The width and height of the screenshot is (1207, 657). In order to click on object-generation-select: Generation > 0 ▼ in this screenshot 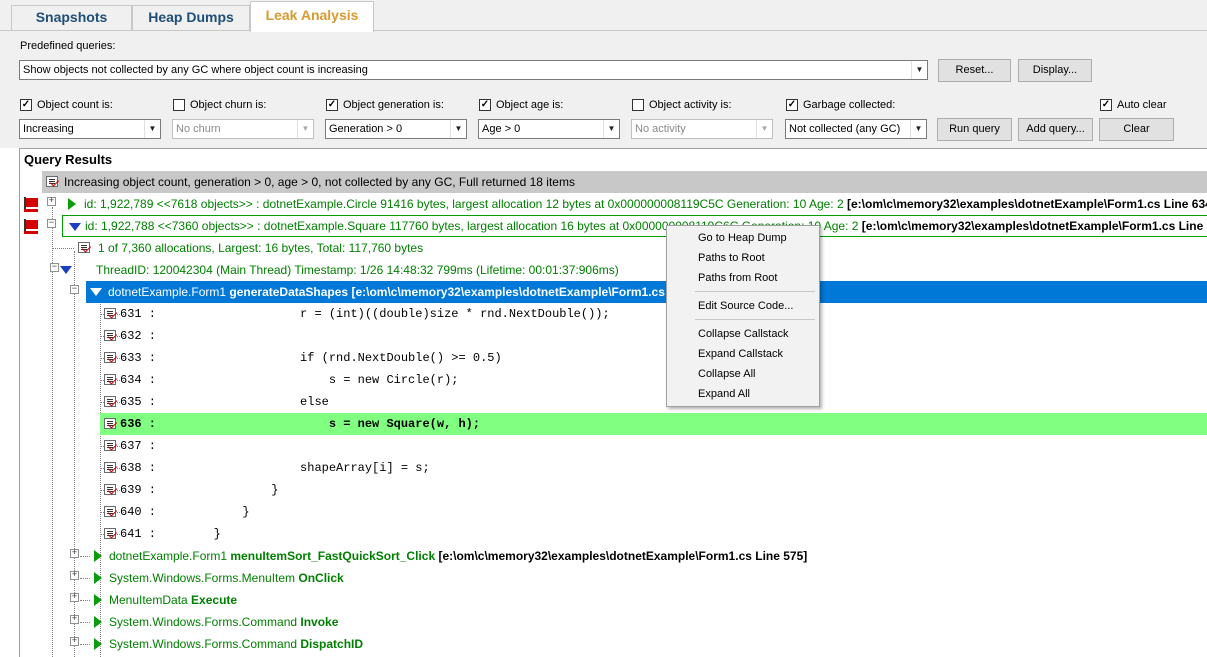, I will do `click(396, 129)`.